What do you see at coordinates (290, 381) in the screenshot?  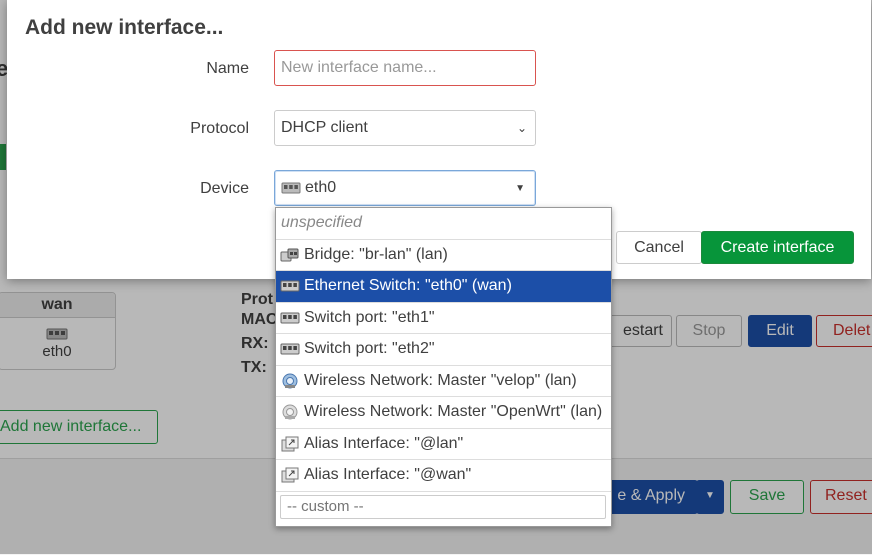 I see `wifi-icon` at bounding box center [290, 381].